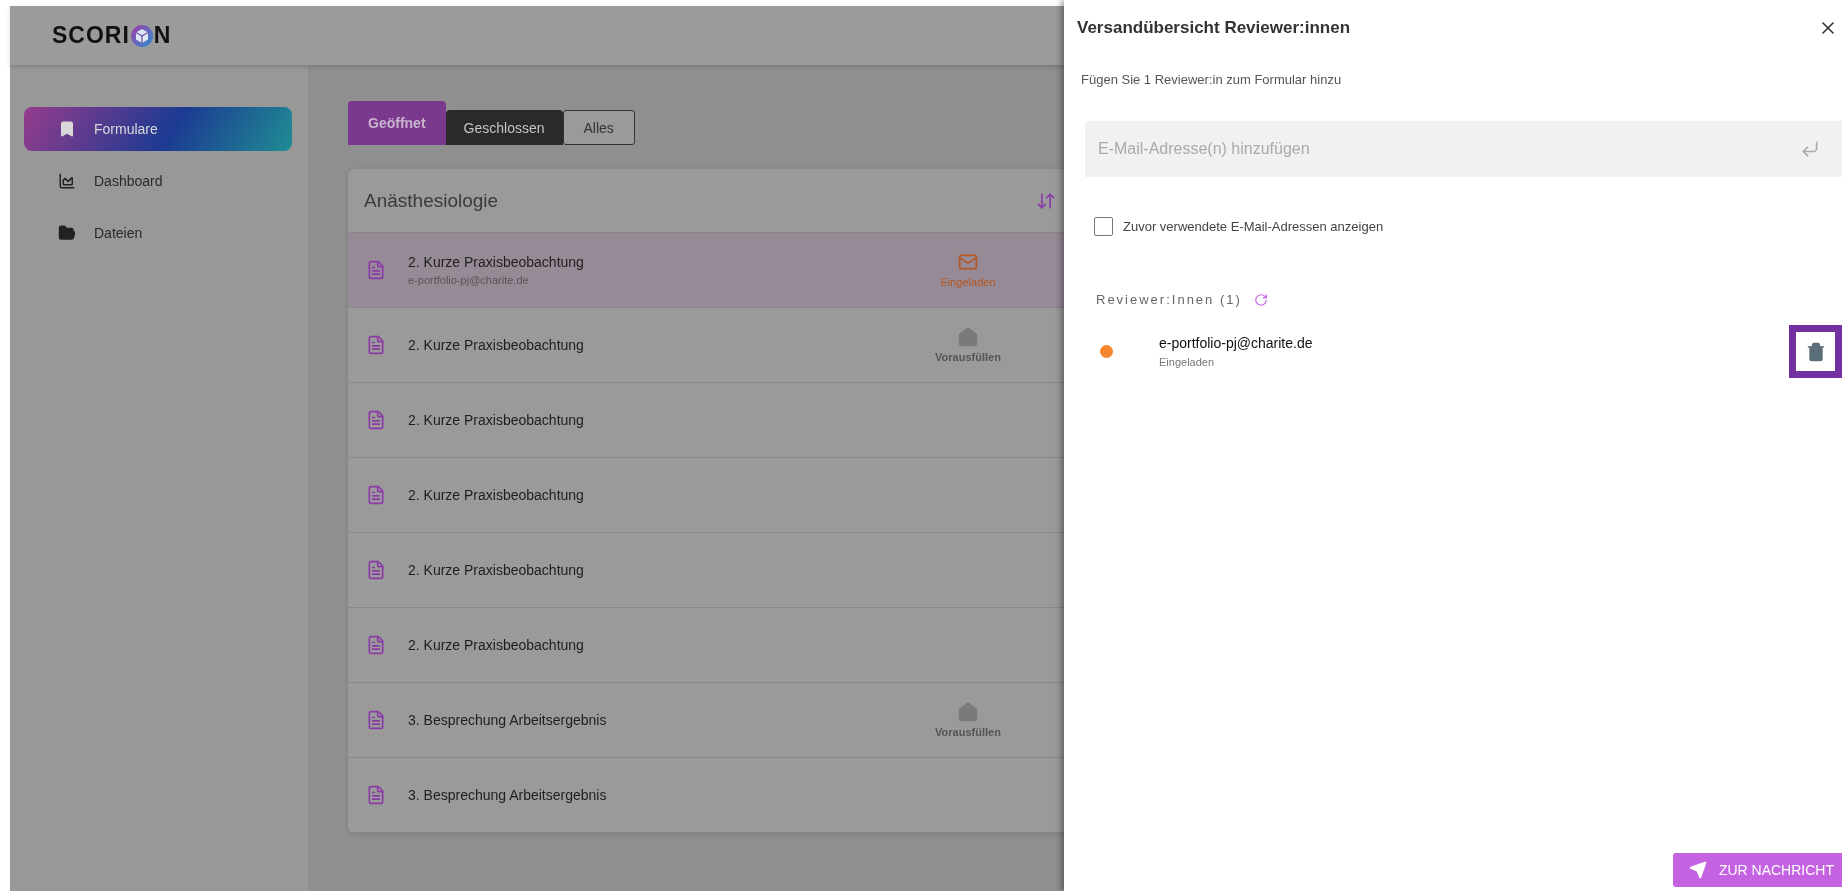 Image resolution: width=1842 pixels, height=891 pixels. Describe the element at coordinates (1697, 870) in the screenshot. I see `send-icon` at that location.